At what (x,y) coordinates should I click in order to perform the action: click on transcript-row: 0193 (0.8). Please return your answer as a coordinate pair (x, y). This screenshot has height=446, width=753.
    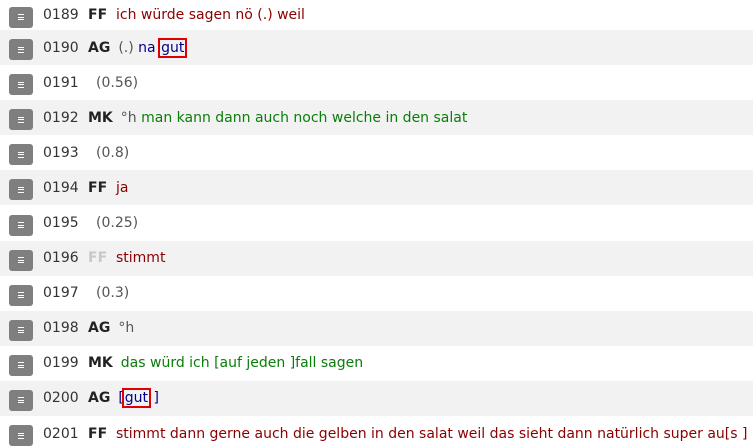
    Looking at the image, I should click on (376, 152).